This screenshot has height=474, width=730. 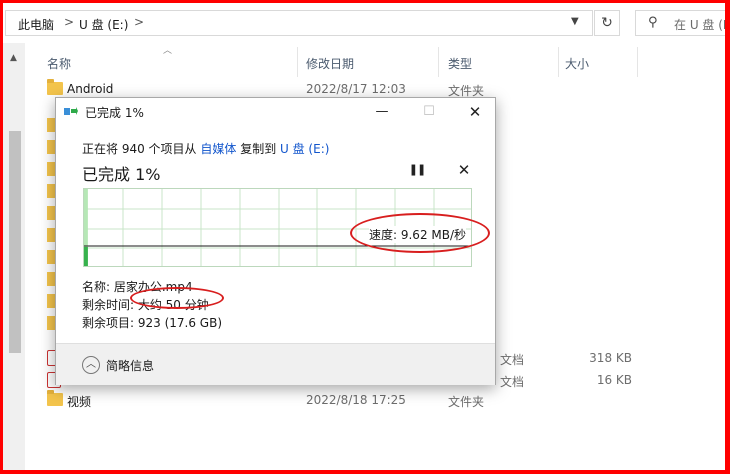 I want to click on file-size: 16 KB, so click(x=614, y=380).